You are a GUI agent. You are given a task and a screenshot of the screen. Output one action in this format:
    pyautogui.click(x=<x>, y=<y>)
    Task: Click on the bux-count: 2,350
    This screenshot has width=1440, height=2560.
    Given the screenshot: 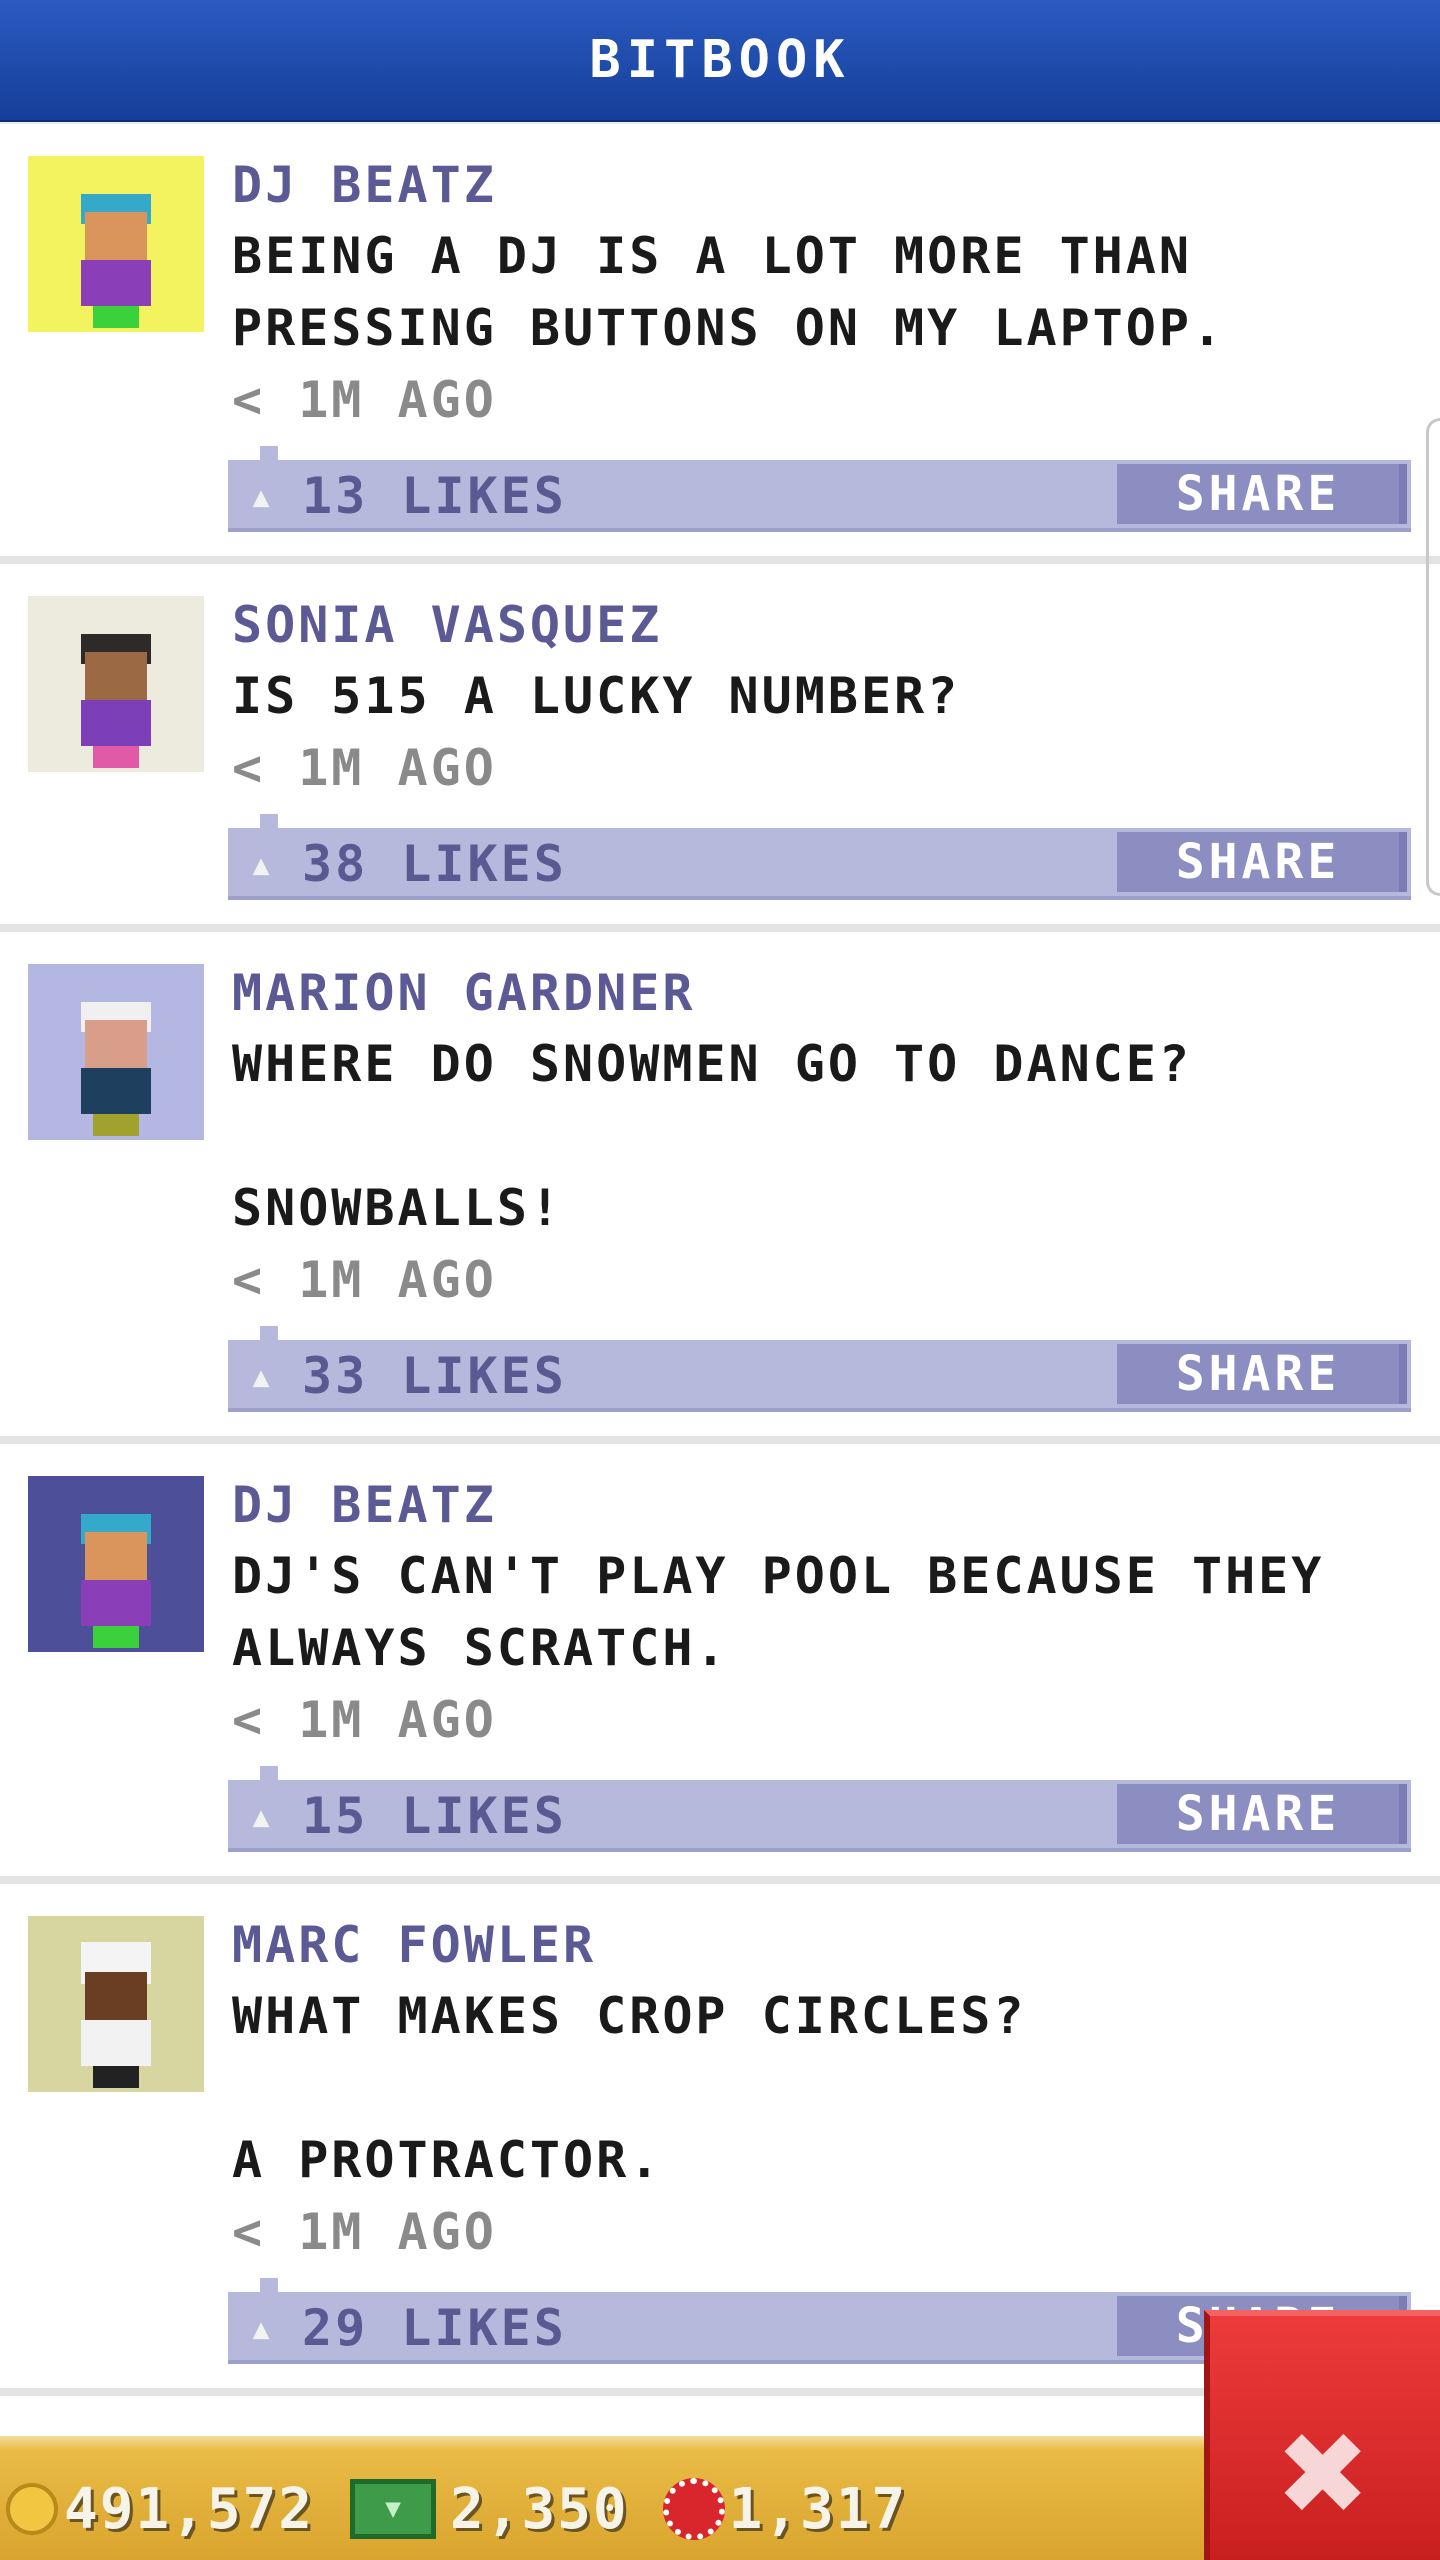 What is the action you would take?
    pyautogui.click(x=539, y=2509)
    